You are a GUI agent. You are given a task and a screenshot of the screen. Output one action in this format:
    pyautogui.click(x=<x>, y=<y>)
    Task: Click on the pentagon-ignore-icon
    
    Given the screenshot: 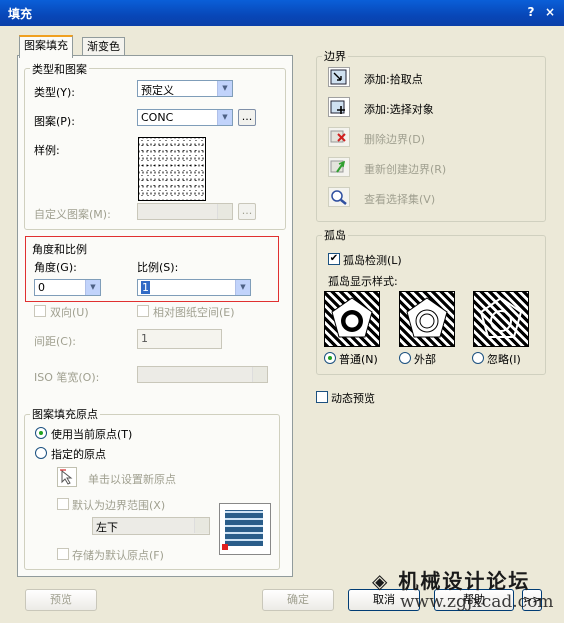 What is the action you would take?
    pyautogui.click(x=501, y=317)
    